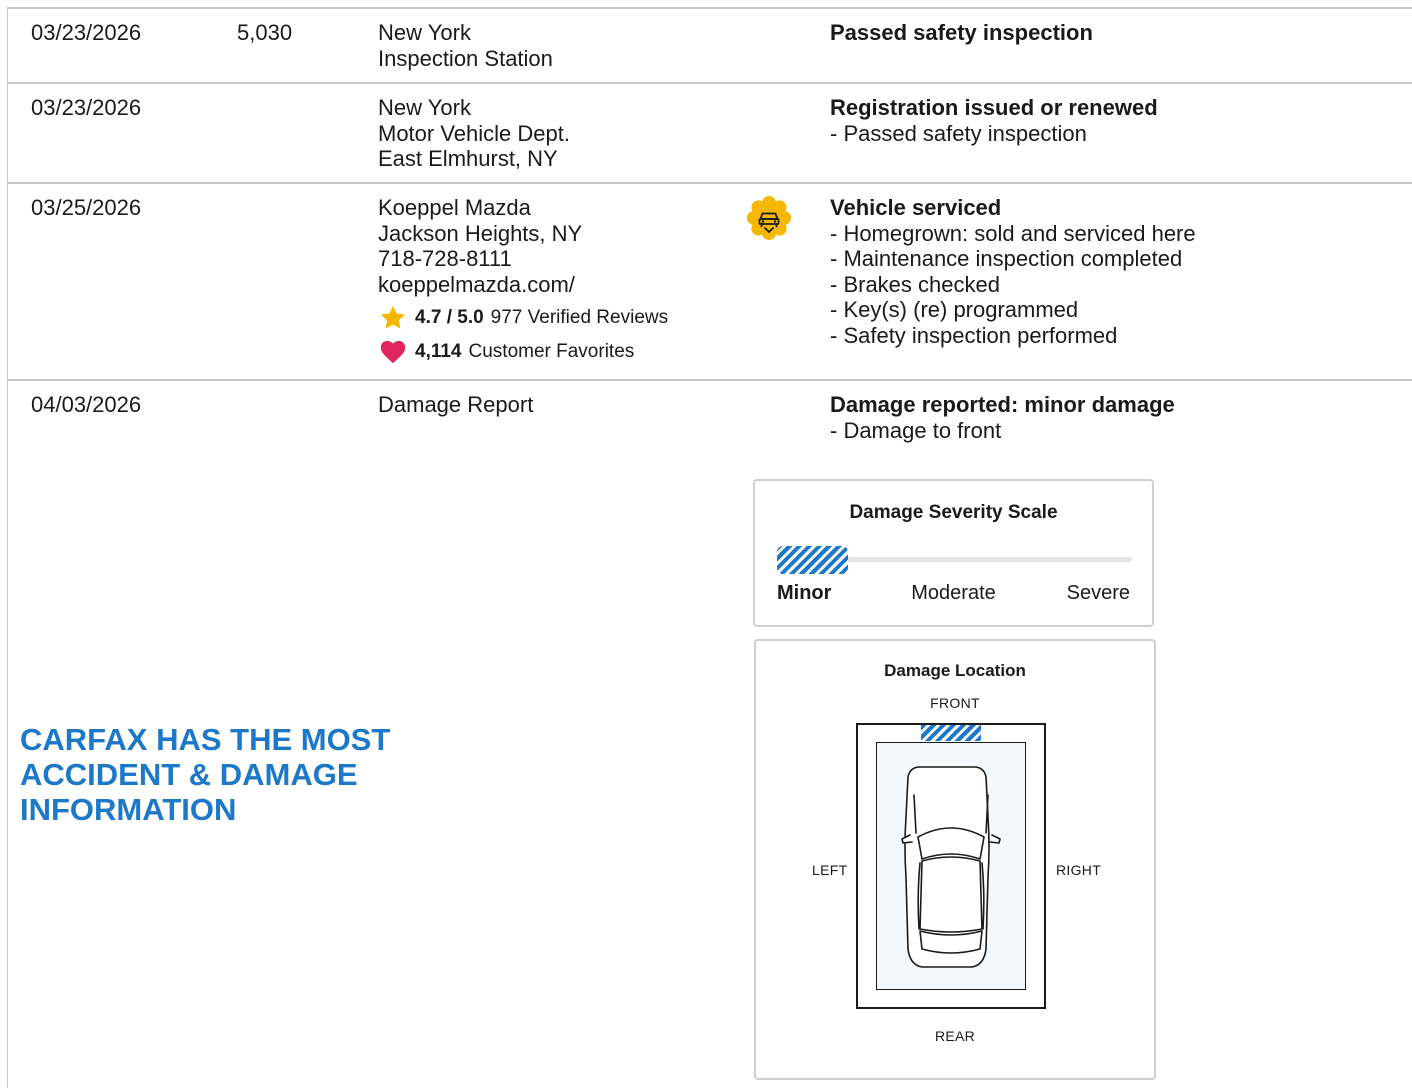 The width and height of the screenshot is (1412, 1088). Describe the element at coordinates (393, 352) in the screenshot. I see `heart-icon` at that location.